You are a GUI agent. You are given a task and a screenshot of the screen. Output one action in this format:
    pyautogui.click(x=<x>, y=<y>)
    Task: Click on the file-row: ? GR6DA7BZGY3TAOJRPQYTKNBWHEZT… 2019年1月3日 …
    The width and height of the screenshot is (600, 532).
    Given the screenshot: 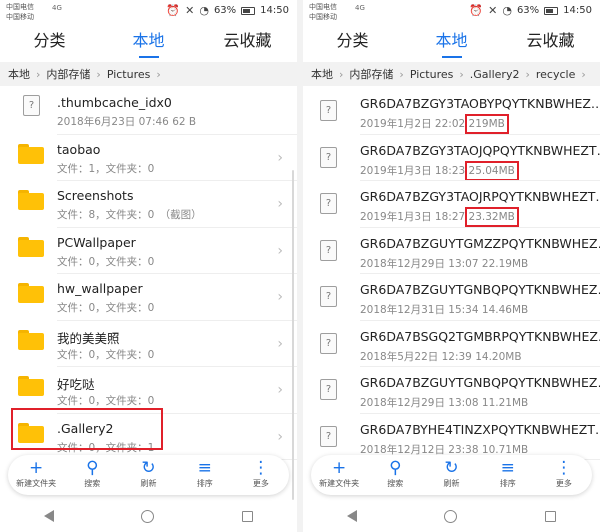 What is the action you would take?
    pyautogui.click(x=451, y=204)
    